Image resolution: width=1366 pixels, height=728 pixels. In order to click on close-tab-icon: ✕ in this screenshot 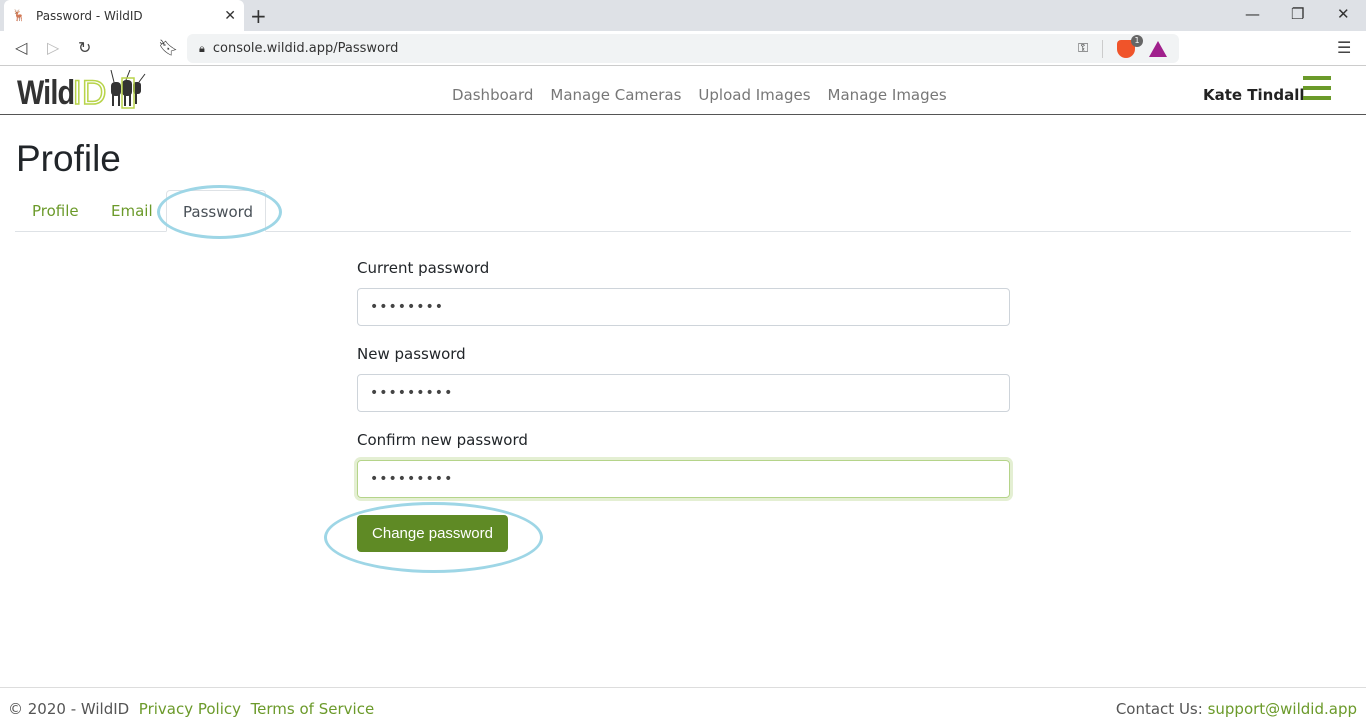, I will do `click(230, 16)`.